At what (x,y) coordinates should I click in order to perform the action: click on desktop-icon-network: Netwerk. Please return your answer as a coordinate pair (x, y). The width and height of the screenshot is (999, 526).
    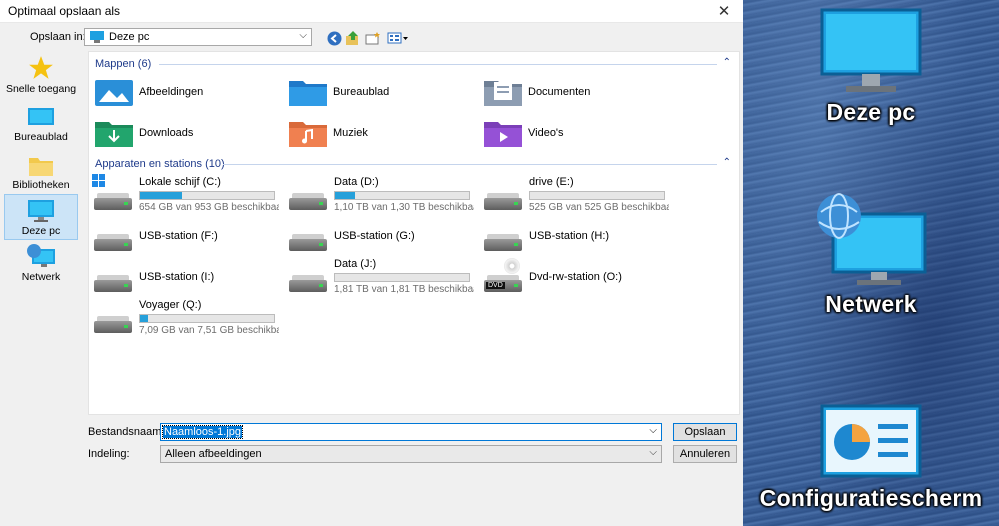
    Looking at the image, I should click on (871, 255).